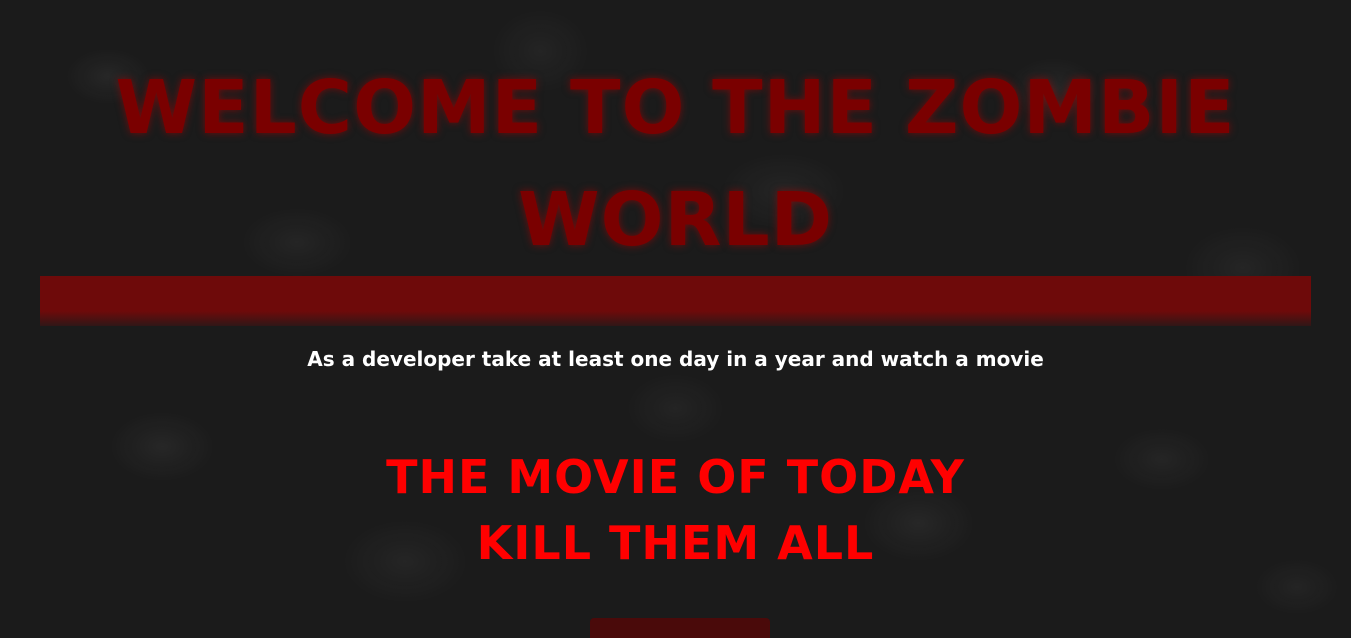 This screenshot has width=1351, height=638. Describe the element at coordinates (675, 477) in the screenshot. I see `movie-heading-line1: THE MOVIE OF TODAY` at that location.